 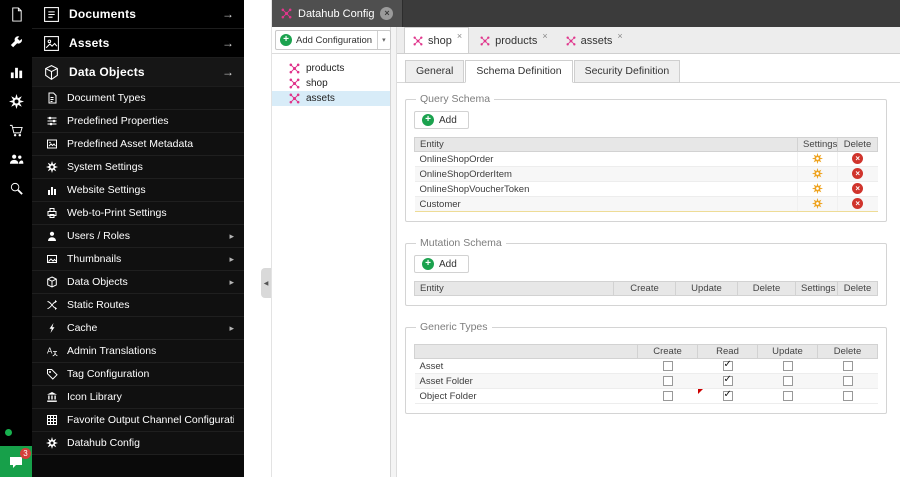 I want to click on chevron-down-icon: ▾, so click(x=384, y=40).